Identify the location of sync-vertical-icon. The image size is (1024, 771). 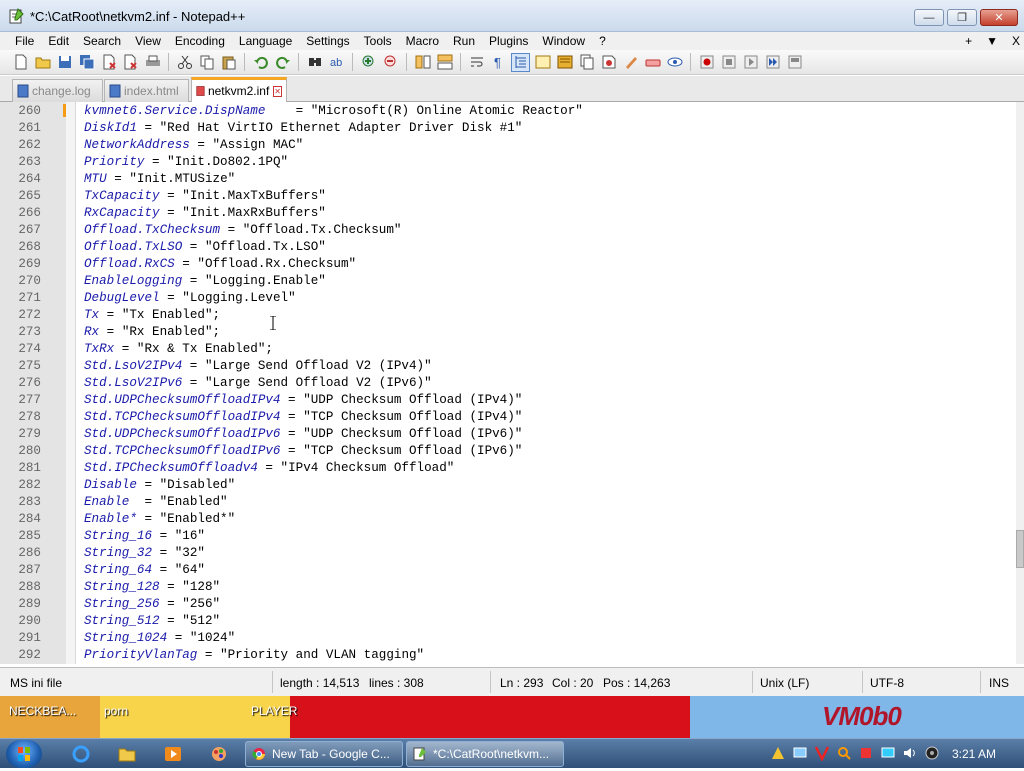
(422, 62).